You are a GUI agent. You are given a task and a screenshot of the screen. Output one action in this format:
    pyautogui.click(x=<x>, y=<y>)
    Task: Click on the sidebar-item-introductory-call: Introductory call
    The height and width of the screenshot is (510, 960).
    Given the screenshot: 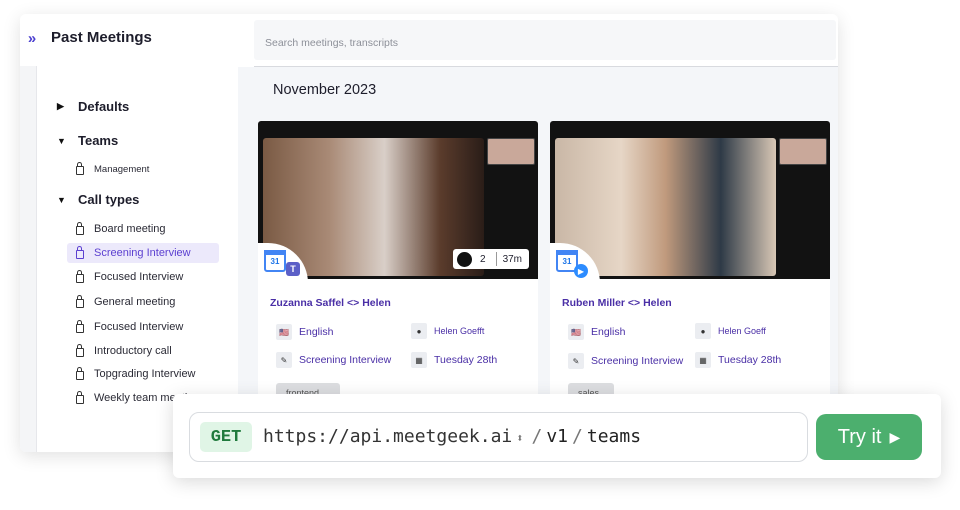 What is the action you would take?
    pyautogui.click(x=143, y=351)
    